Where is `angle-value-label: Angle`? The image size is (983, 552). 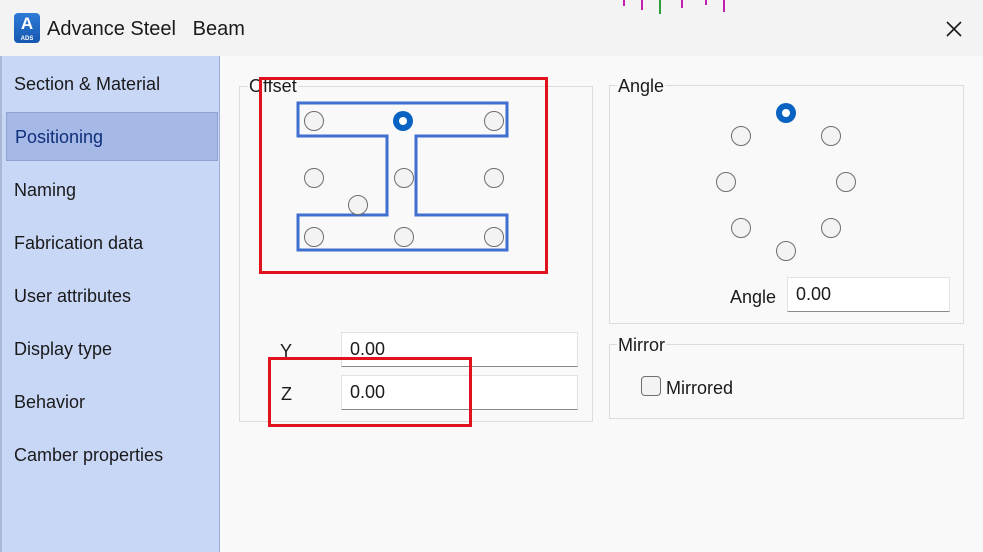
angle-value-label: Angle is located at coordinates (753, 297).